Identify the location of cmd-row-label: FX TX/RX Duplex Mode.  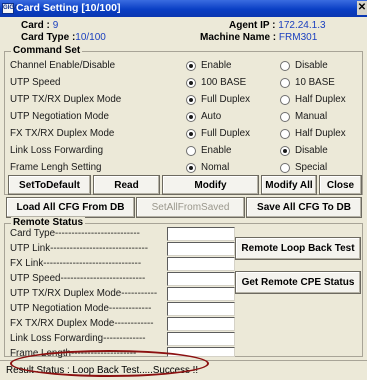
(62, 133).